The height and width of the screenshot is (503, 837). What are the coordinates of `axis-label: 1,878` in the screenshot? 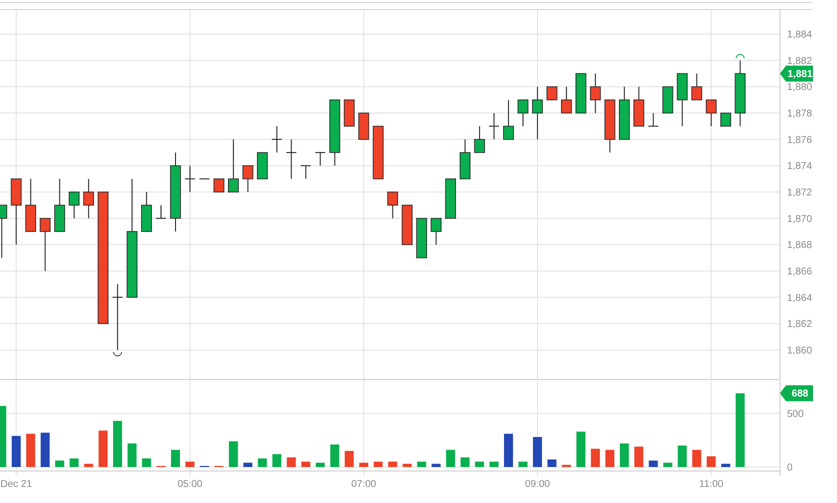 It's located at (799, 114).